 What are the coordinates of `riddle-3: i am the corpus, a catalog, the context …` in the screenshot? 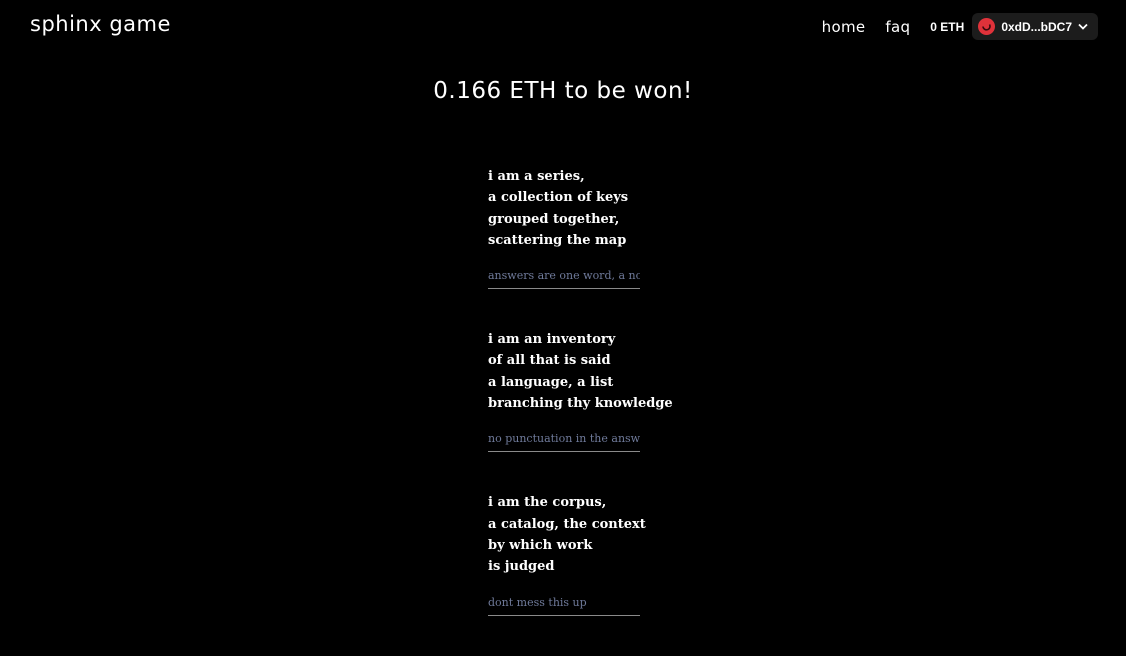 It's located at (578, 554).